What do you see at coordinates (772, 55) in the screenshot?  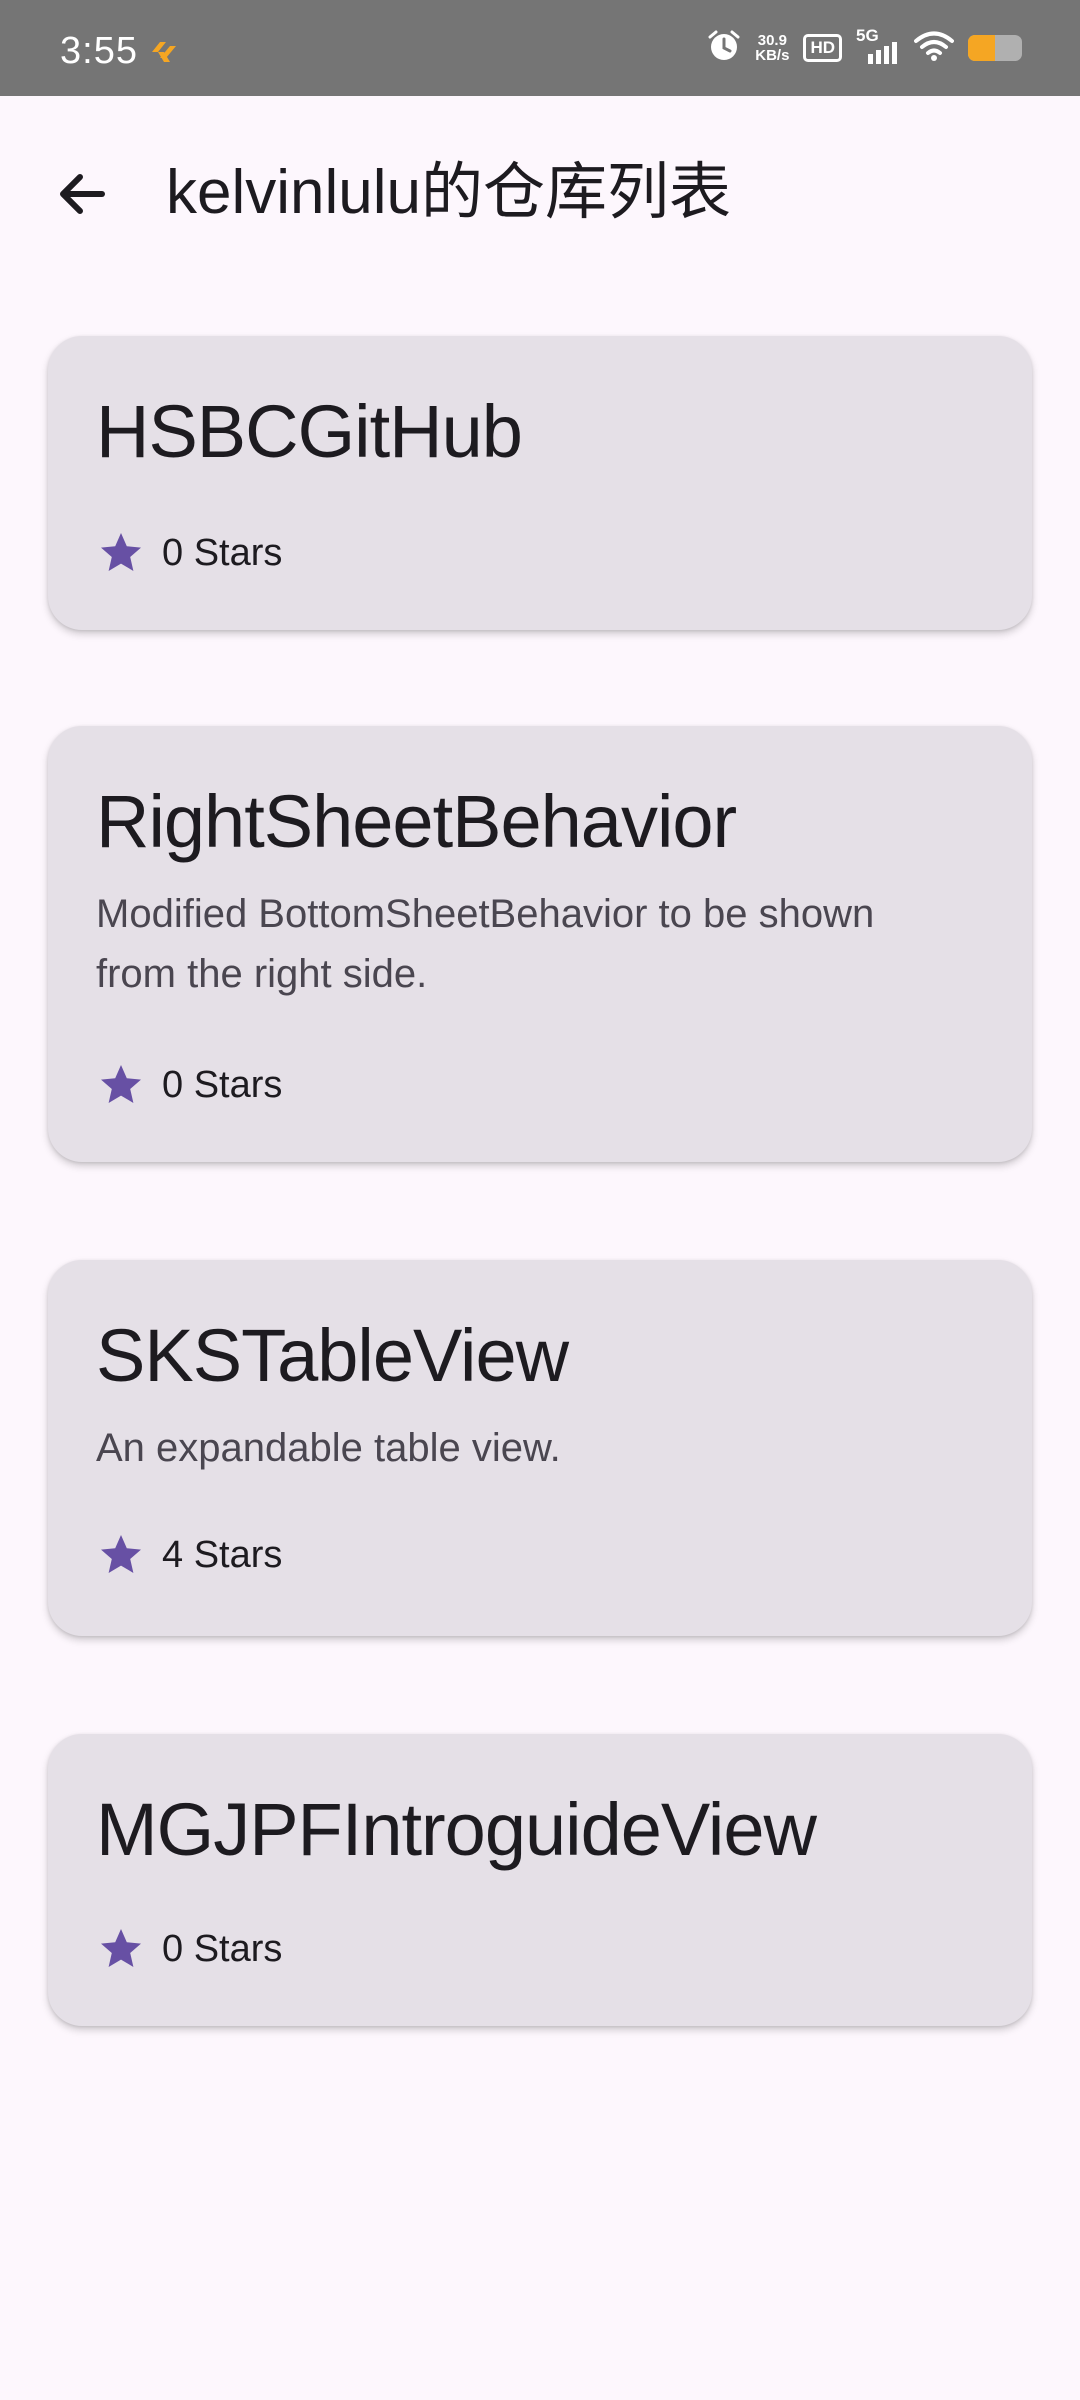 I see `net-speed-unit: KB/s` at bounding box center [772, 55].